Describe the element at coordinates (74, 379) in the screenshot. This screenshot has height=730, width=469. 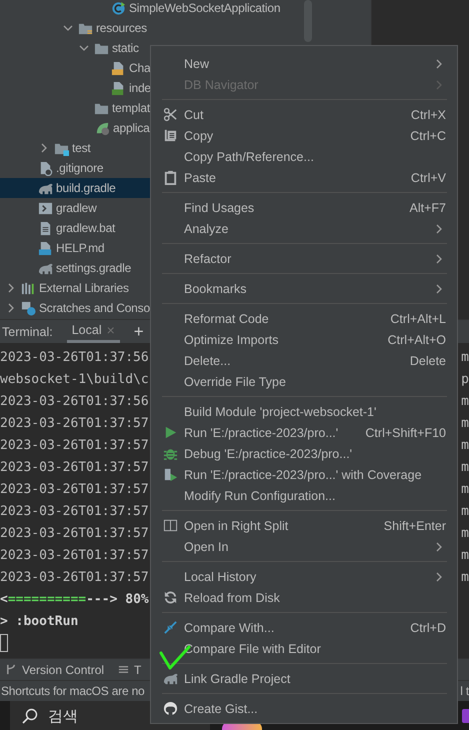
I see `terminal-line: websocket-1\build\c` at that location.